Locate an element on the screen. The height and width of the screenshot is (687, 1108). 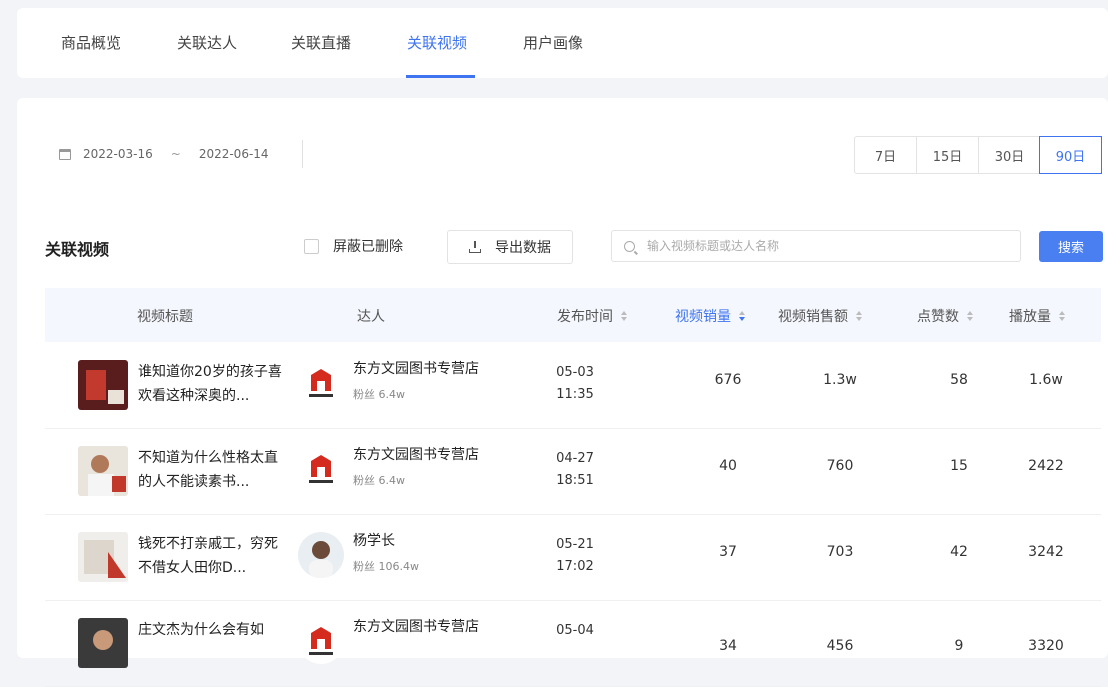
publish-time: 04-27 18:51 is located at coordinates (575, 469).